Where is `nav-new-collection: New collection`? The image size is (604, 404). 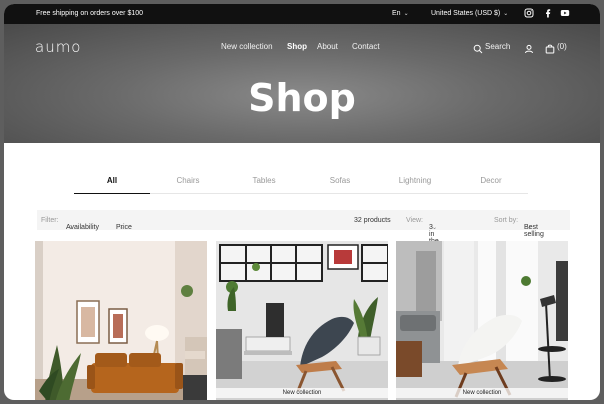
nav-new-collection: New collection is located at coordinates (247, 46).